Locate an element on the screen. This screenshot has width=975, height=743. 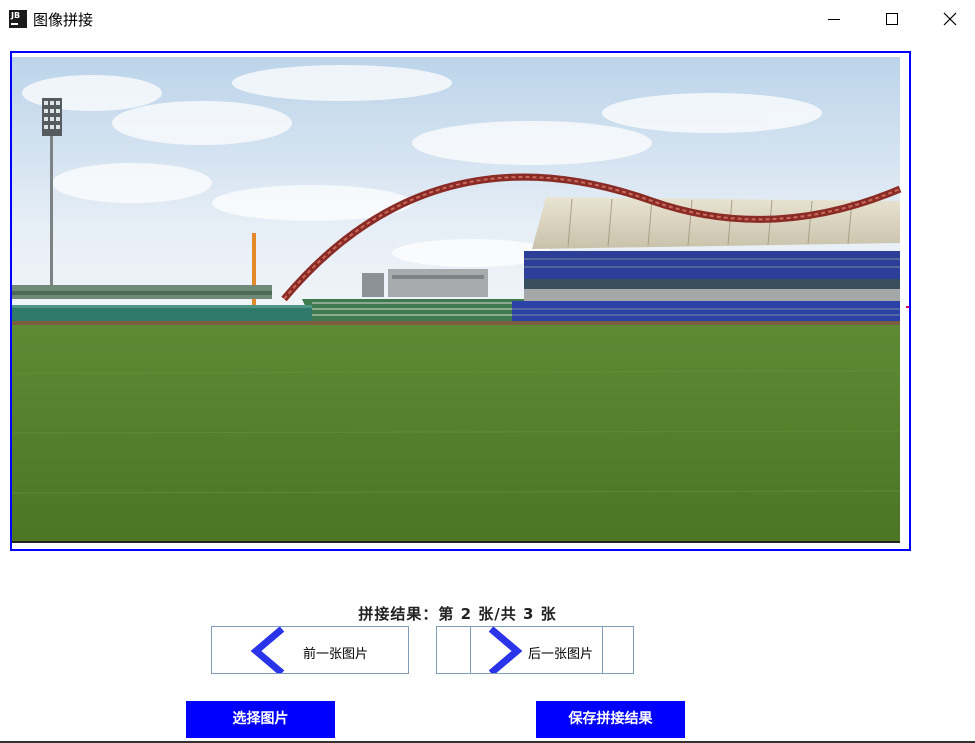
title-bar: JB 图像拼接 is located at coordinates (487, 19).